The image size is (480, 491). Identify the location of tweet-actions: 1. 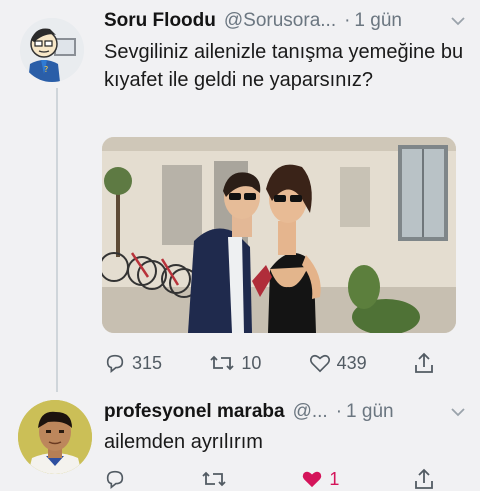
(269, 479).